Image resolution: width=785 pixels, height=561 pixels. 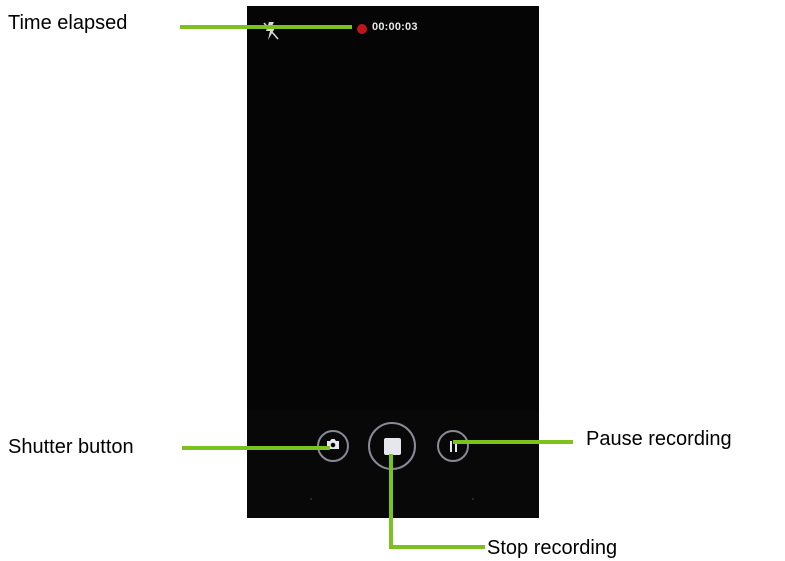 I want to click on callout-label-time-elapsed: Time elapsed, so click(x=68, y=23).